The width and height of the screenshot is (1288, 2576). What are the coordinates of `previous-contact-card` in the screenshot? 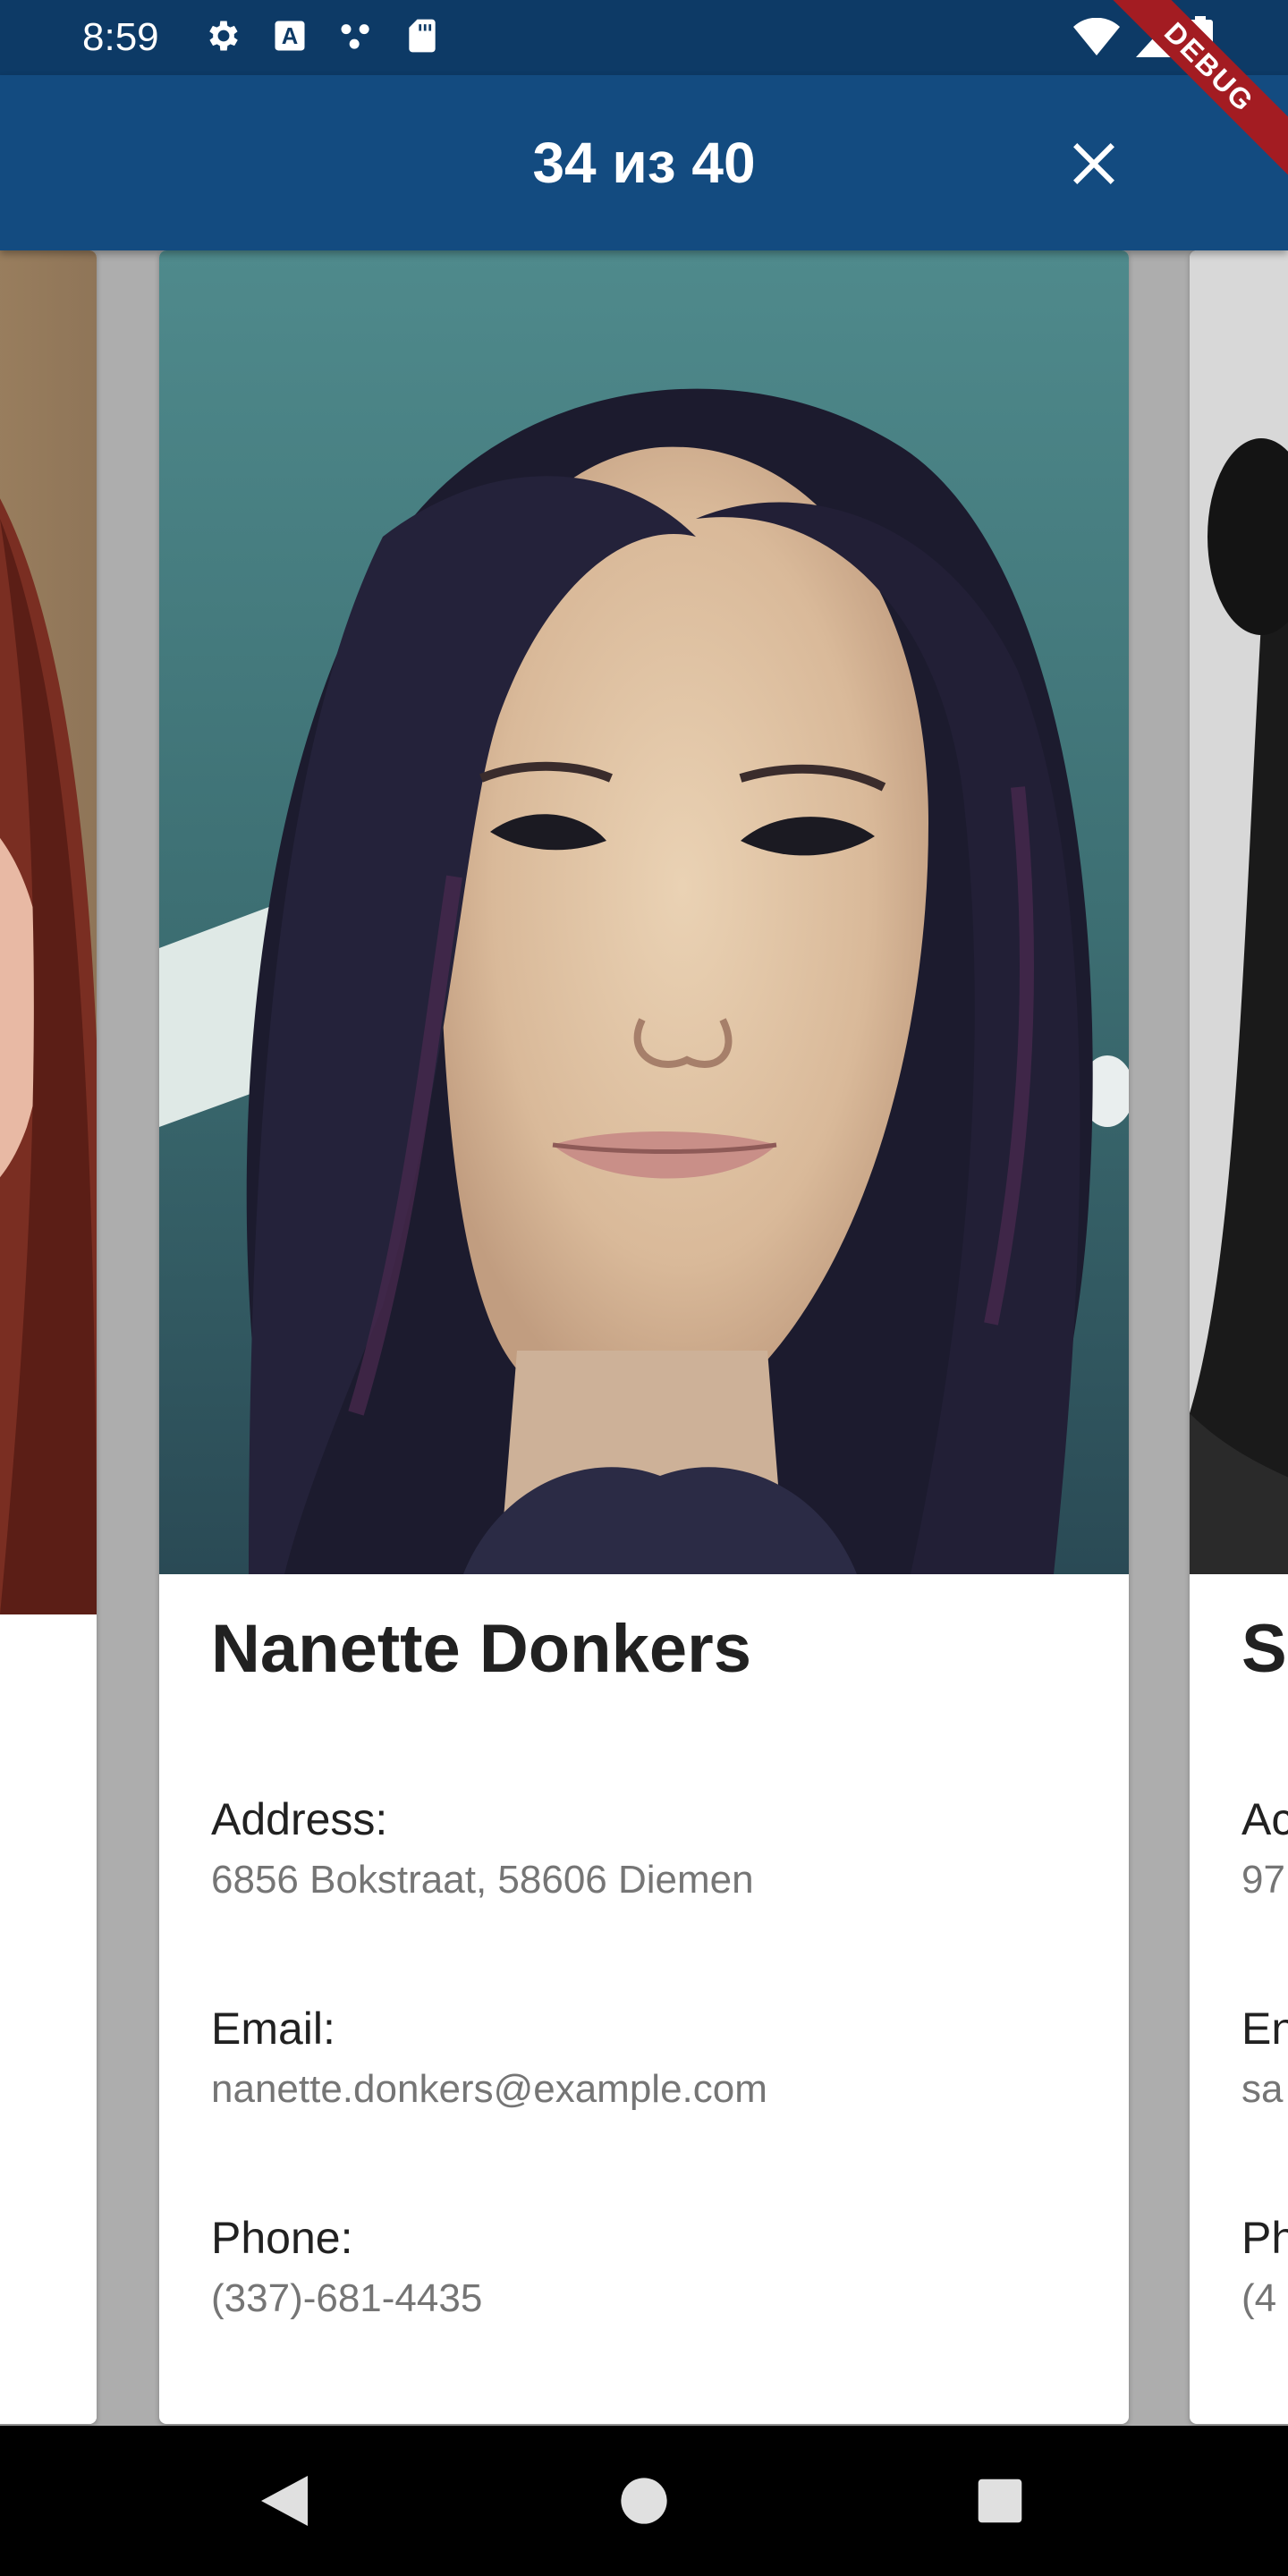 It's located at (48, 1337).